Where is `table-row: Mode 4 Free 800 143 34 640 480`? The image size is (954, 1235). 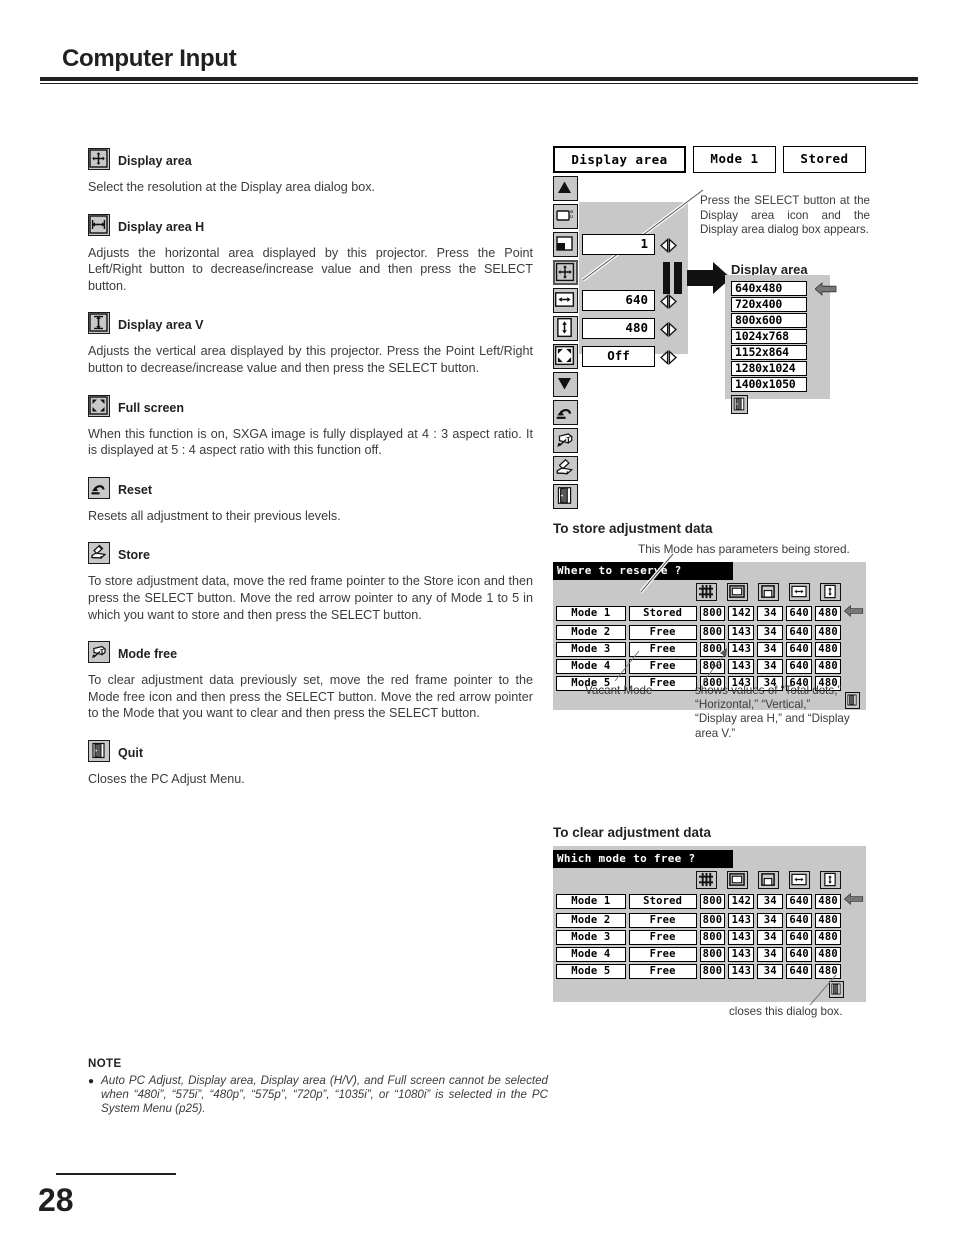
table-row: Mode 4 Free 800 143 34 640 480 is located at coordinates (709, 954).